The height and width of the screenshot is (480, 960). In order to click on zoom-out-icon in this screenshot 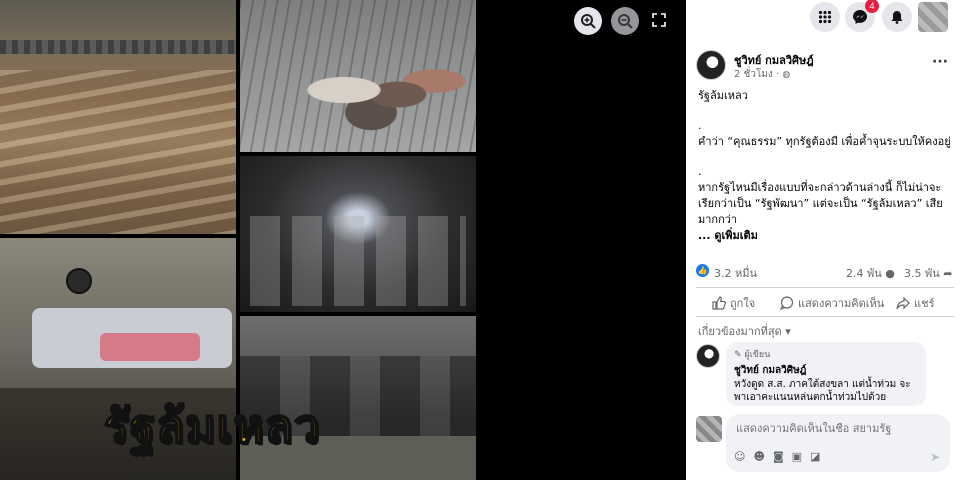, I will do `click(625, 21)`.